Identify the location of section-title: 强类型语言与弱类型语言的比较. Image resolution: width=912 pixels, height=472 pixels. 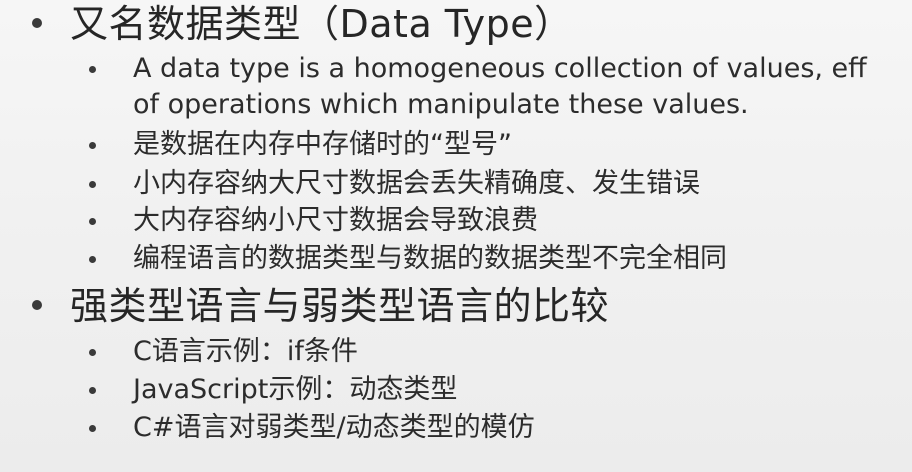
(340, 306).